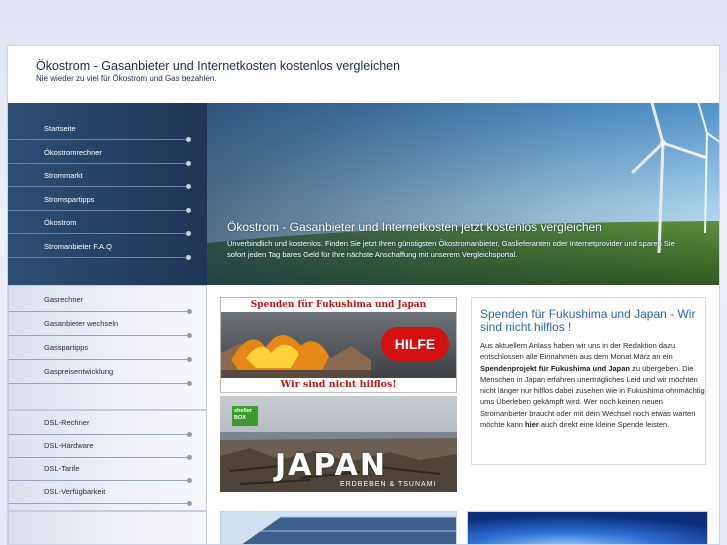 Image resolution: width=727 pixels, height=545 pixels. Describe the element at coordinates (69, 199) in the screenshot. I see `nav-item-label: Stromspartipps` at that location.